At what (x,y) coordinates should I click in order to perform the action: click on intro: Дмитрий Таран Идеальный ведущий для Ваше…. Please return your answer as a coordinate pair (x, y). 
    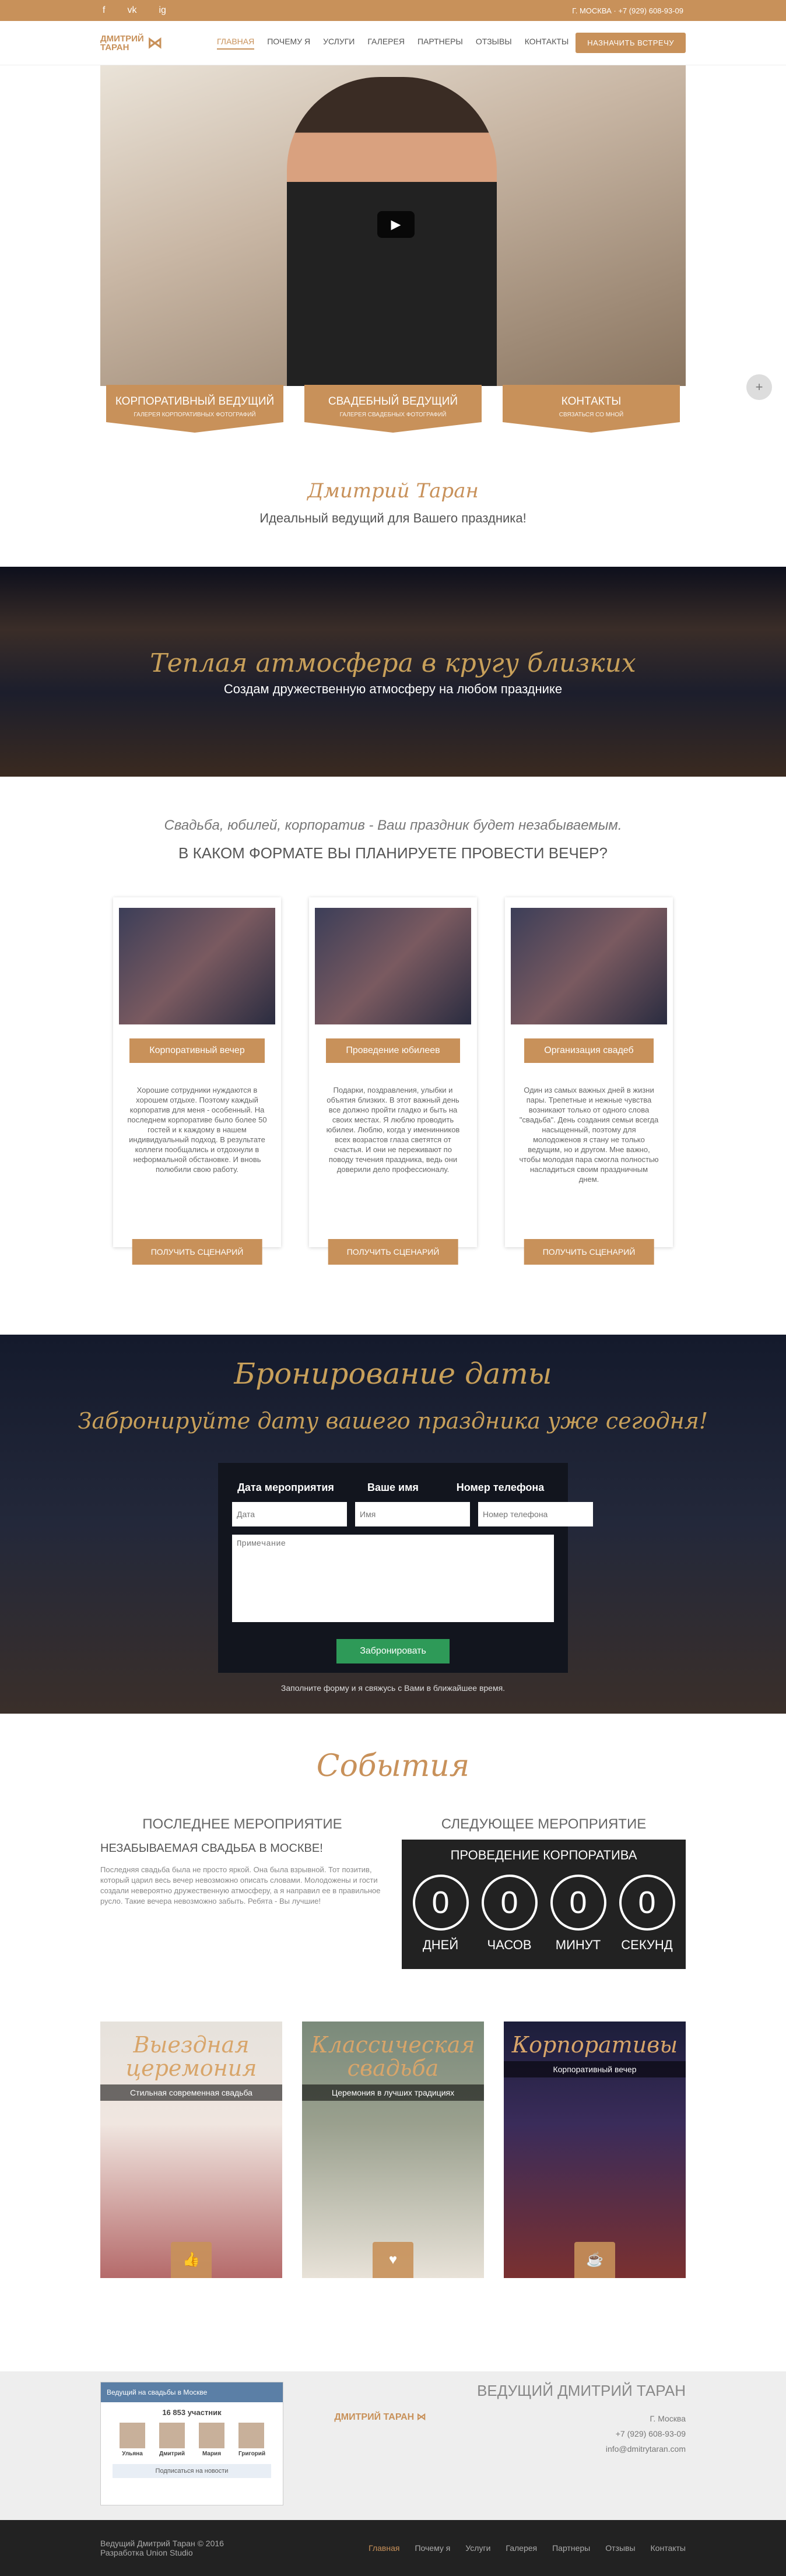
    Looking at the image, I should click on (393, 500).